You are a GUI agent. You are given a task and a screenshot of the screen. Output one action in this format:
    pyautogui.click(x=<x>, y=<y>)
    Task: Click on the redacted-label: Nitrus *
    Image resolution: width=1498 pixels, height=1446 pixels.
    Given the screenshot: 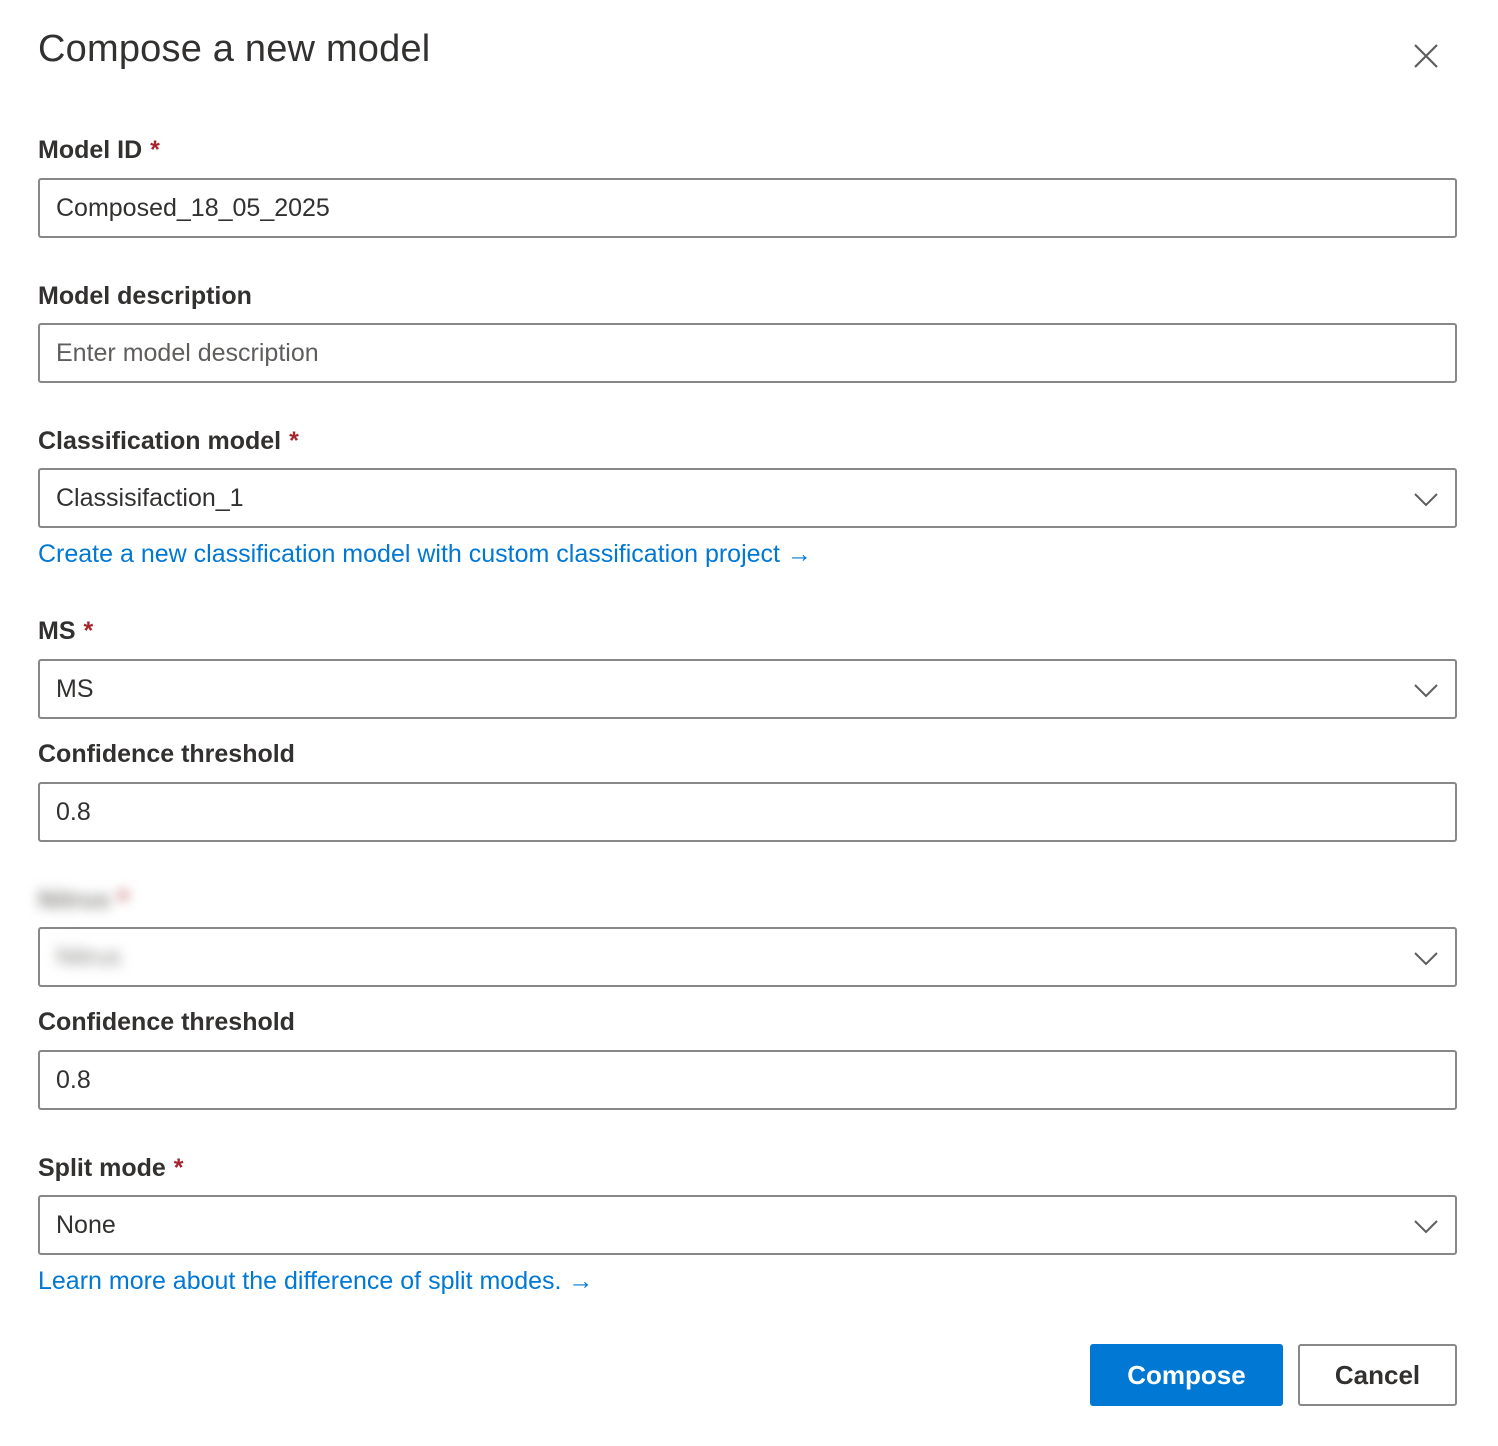 What is the action you would take?
    pyautogui.click(x=83, y=900)
    